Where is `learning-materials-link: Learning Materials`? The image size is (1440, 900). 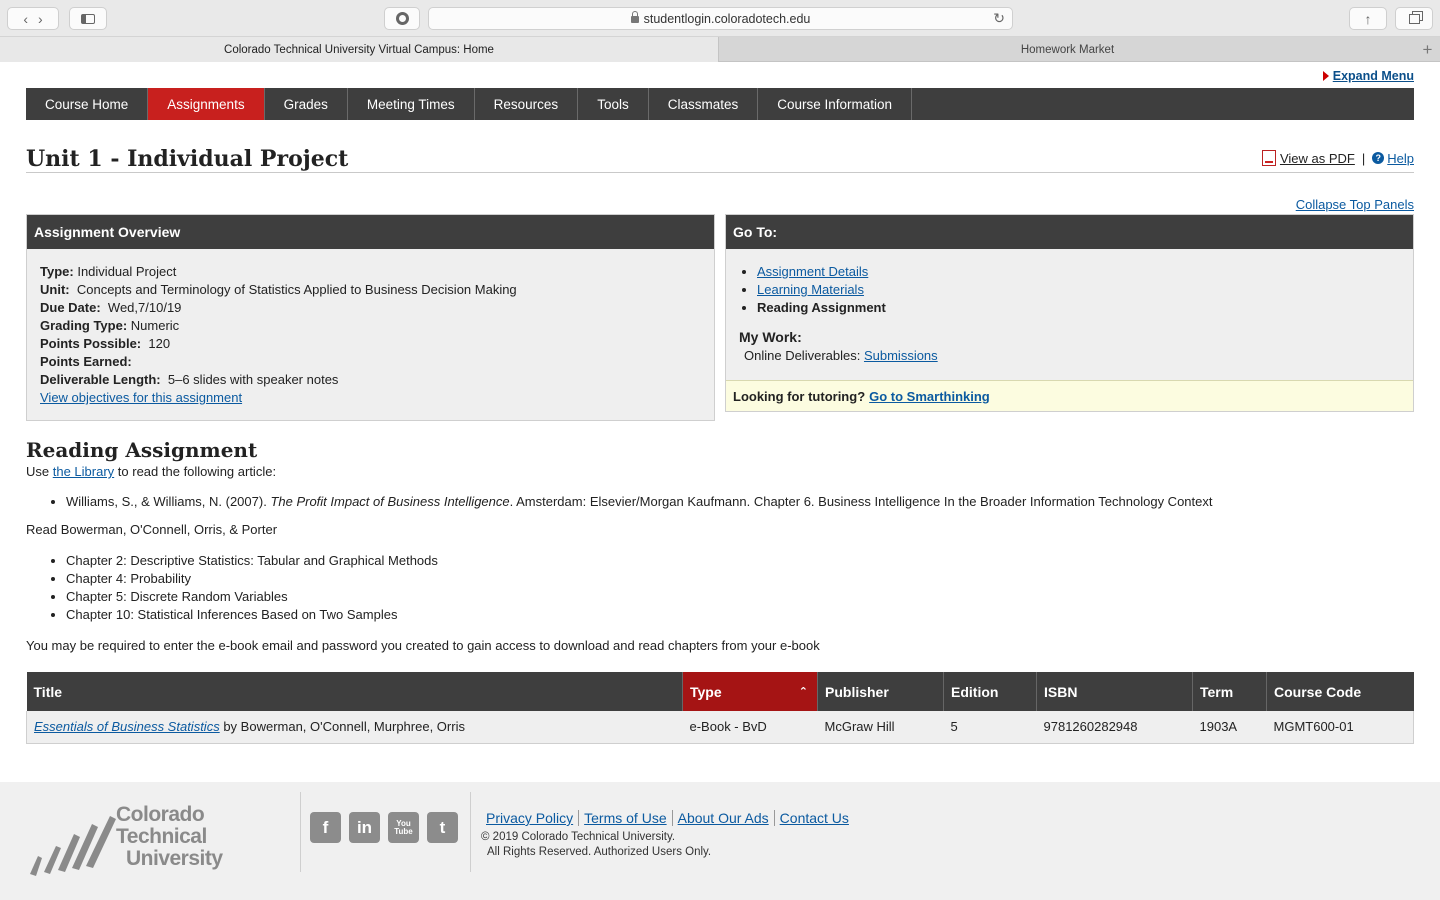
learning-materials-link: Learning Materials is located at coordinates (810, 289).